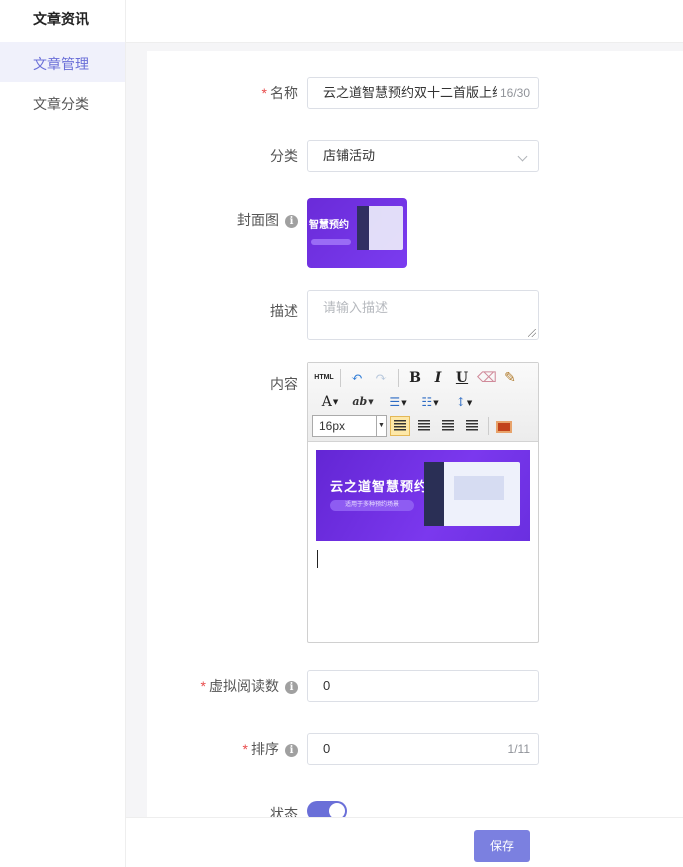 The image size is (683, 867). I want to click on banner-window-illustration, so click(472, 494).